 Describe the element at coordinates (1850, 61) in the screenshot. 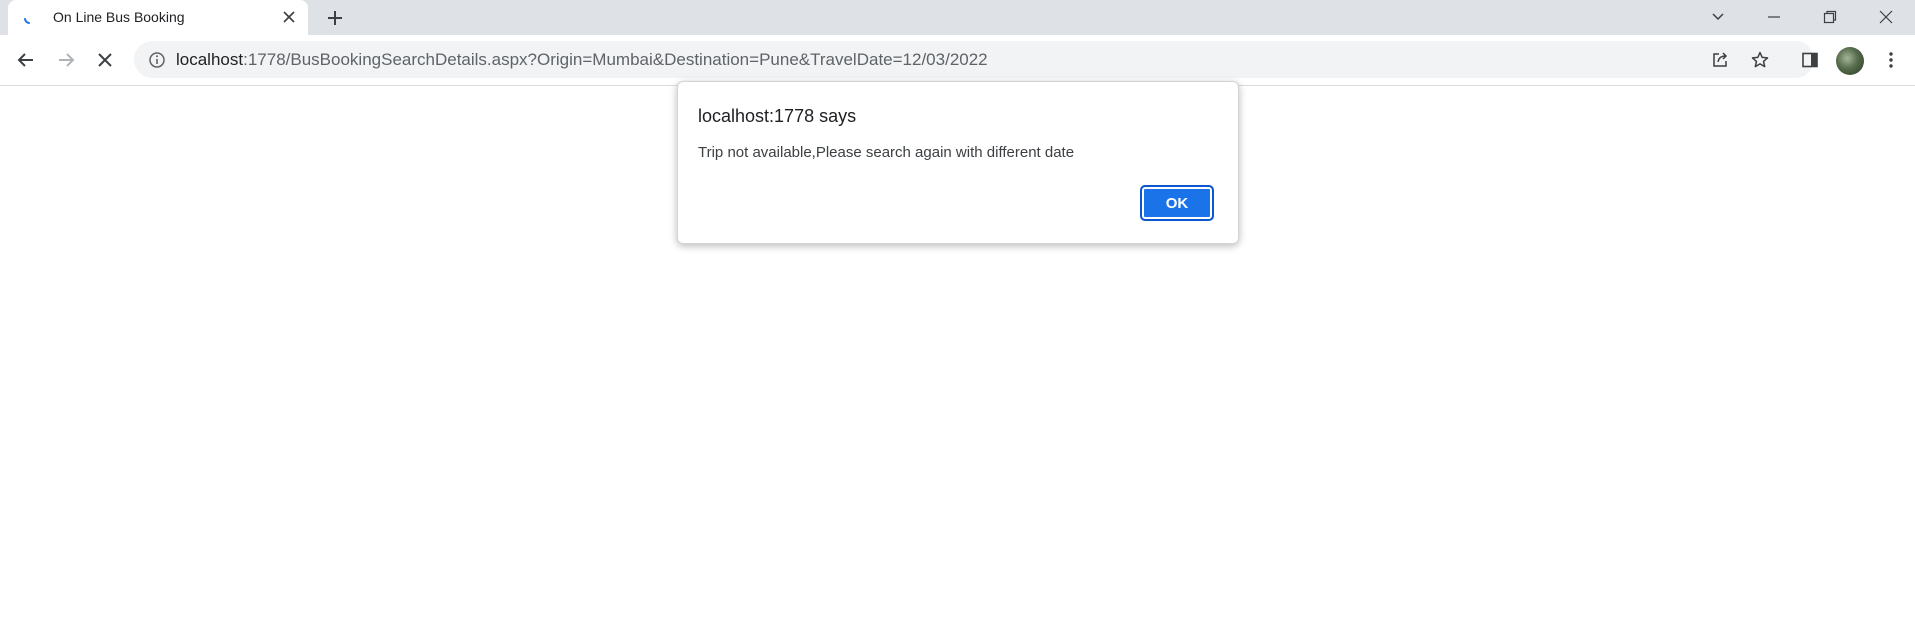

I see `profile-avatar` at that location.